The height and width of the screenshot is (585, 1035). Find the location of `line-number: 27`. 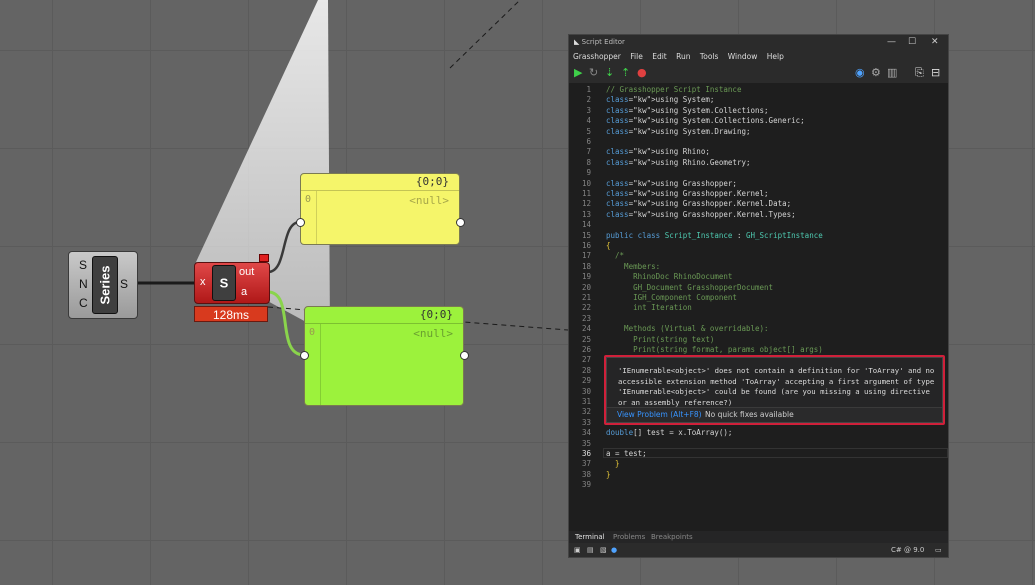

line-number: 27 is located at coordinates (586, 360).